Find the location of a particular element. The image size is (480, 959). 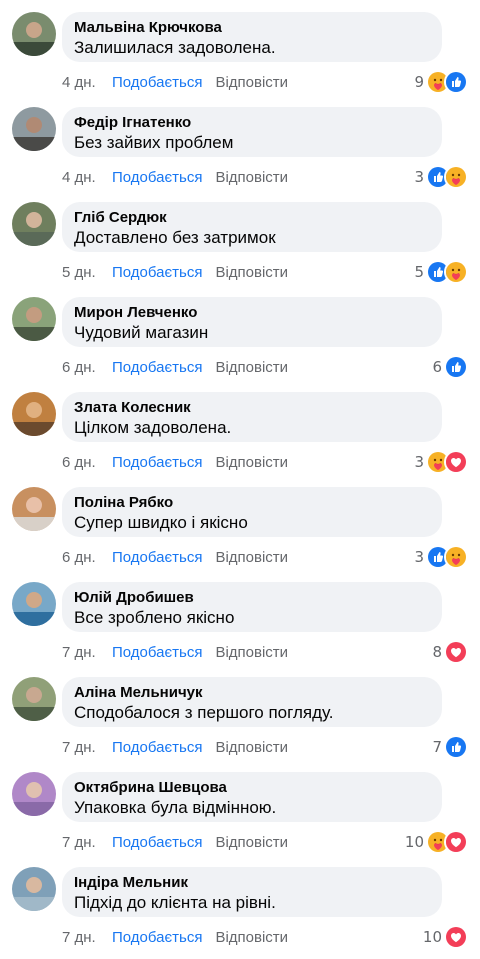

comment-author: Октябрина Шевцова is located at coordinates (252, 787).